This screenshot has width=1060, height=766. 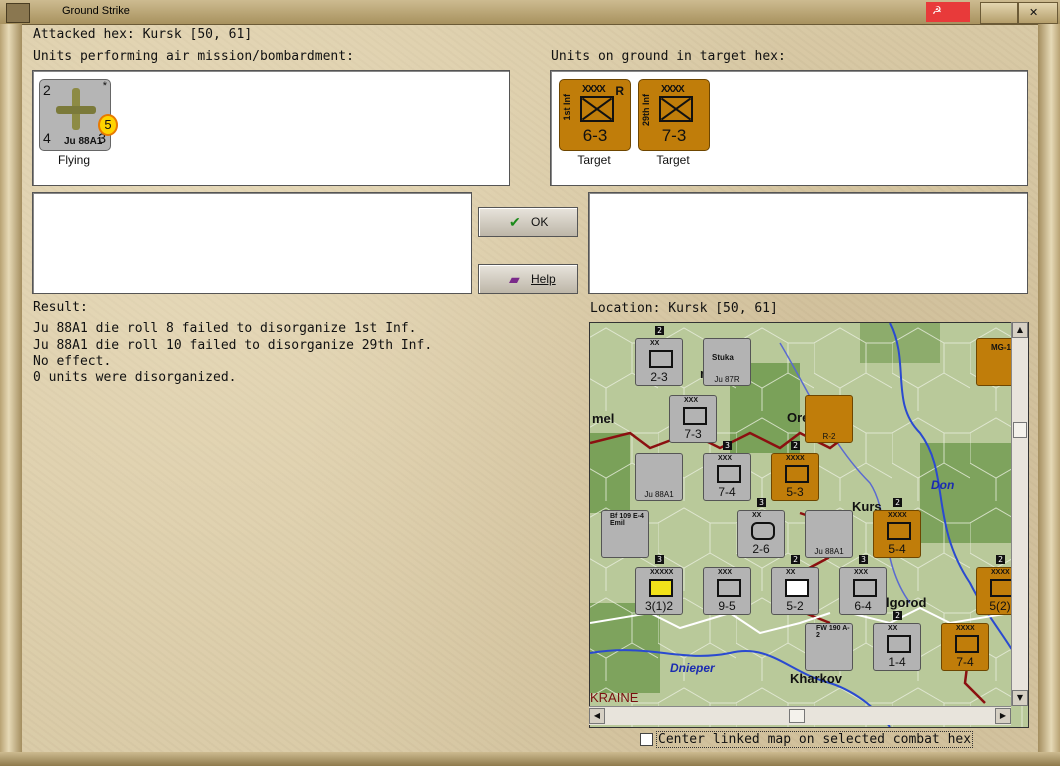 I want to click on map-counter: XXX 9-5, so click(x=727, y=591).